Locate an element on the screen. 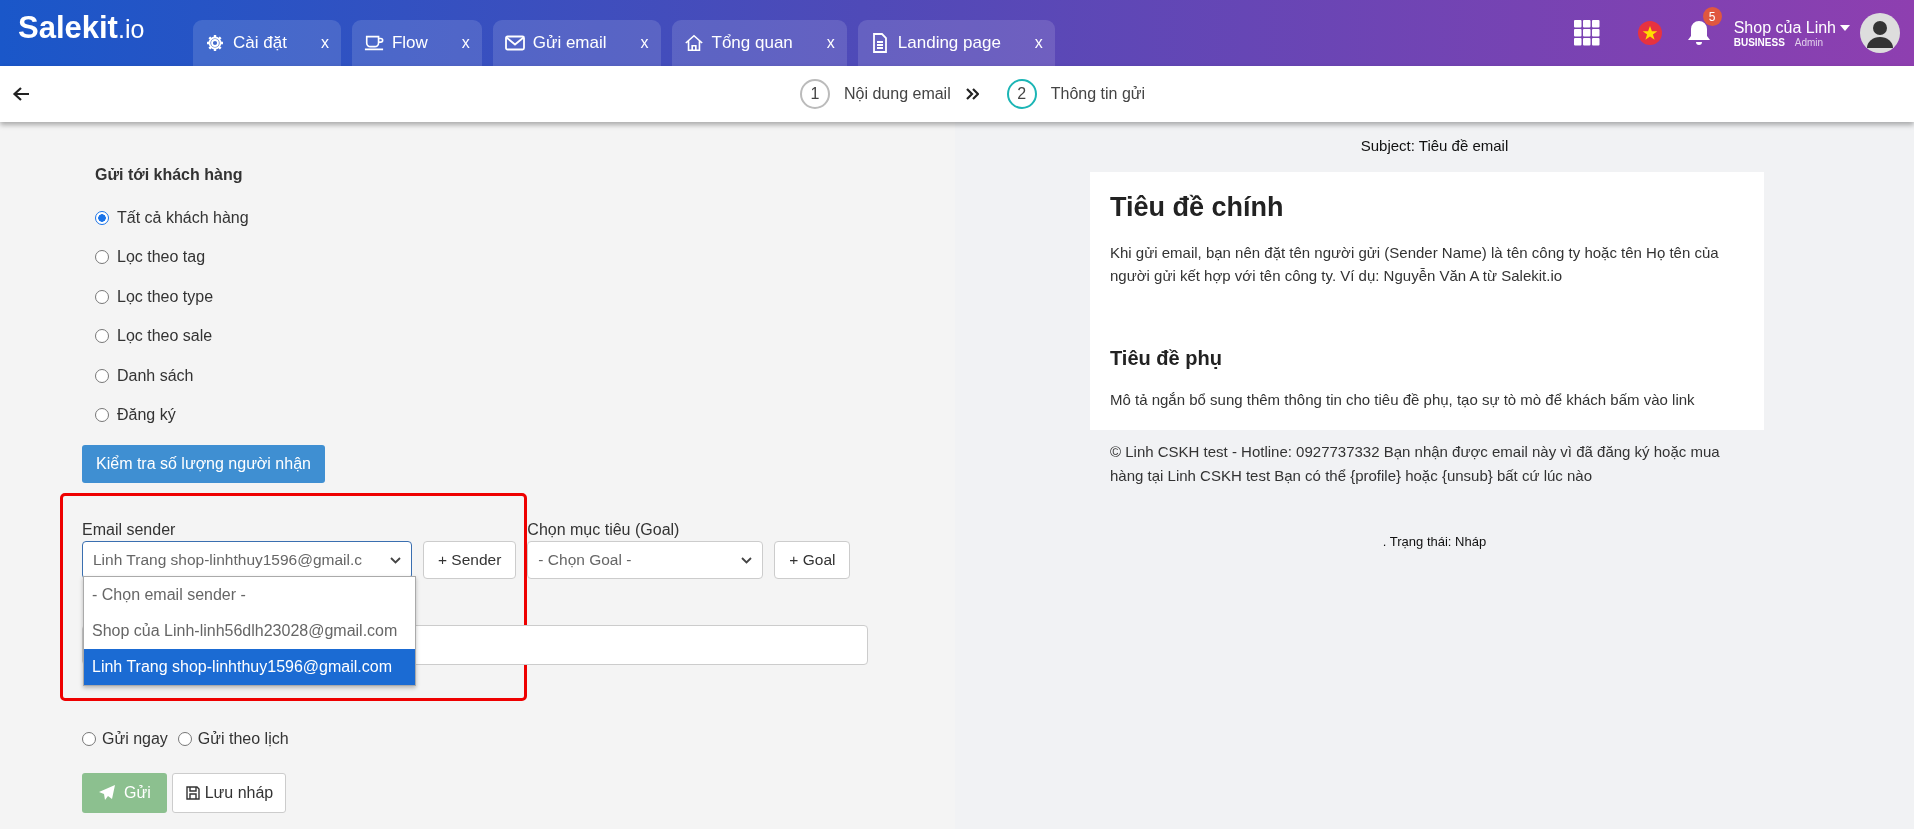  mail-icon is located at coordinates (514, 43).